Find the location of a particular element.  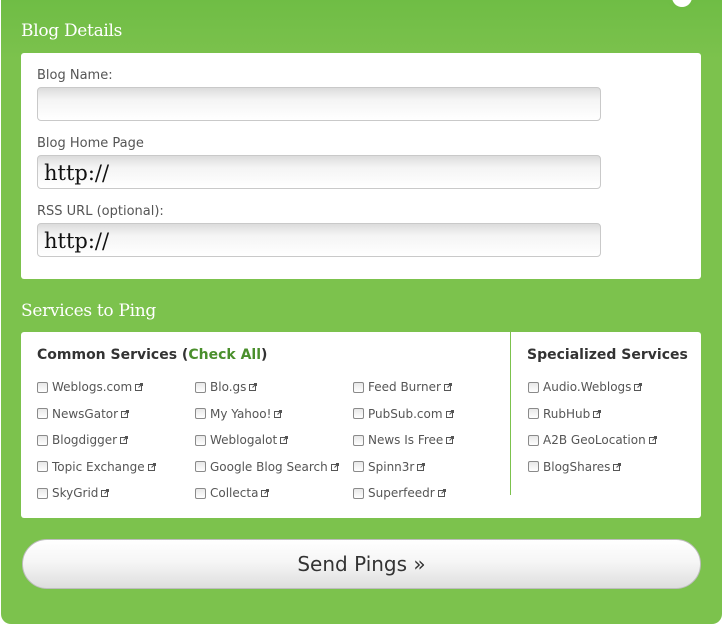

service-label: Superfeedr is located at coordinates (401, 493).